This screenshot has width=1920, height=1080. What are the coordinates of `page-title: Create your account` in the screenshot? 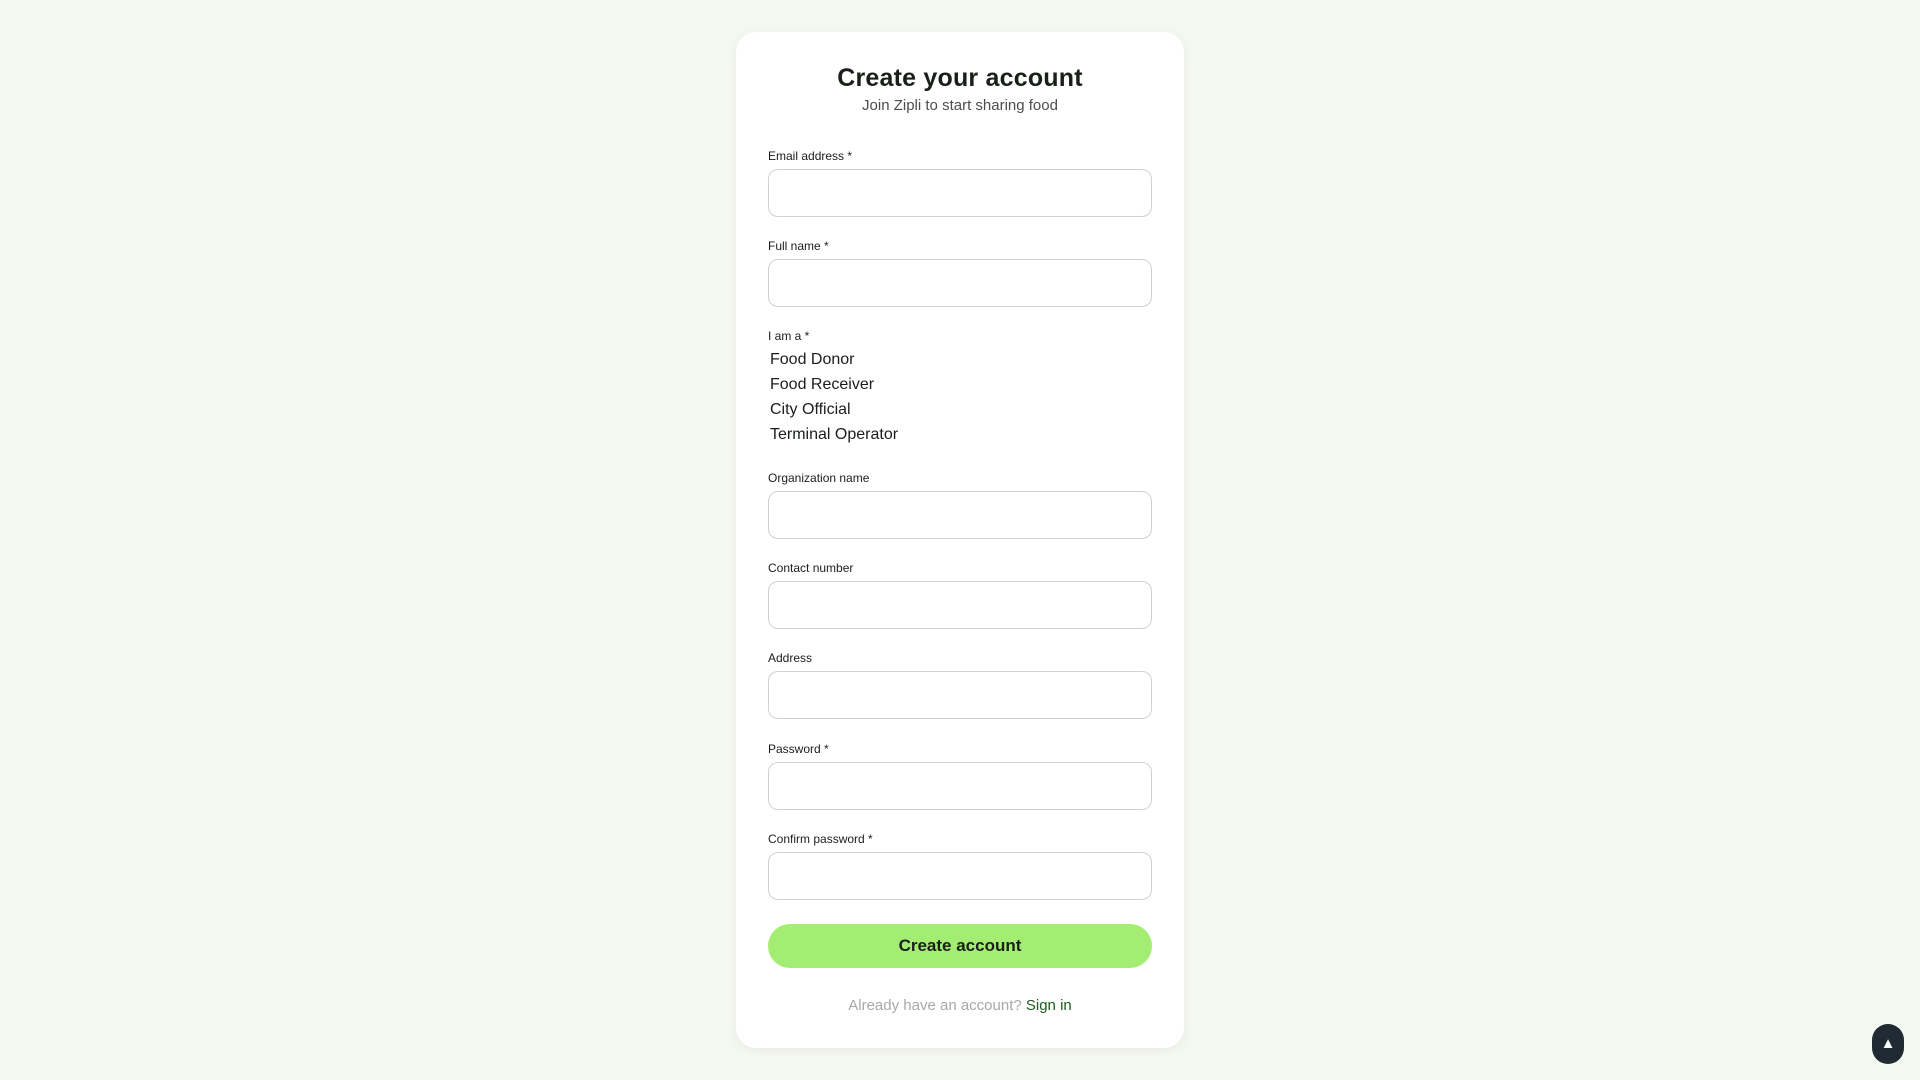 It's located at (960, 78).